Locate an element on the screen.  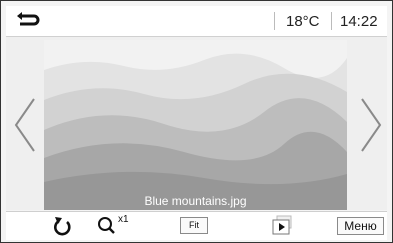
rotate-icon is located at coordinates (62, 226).